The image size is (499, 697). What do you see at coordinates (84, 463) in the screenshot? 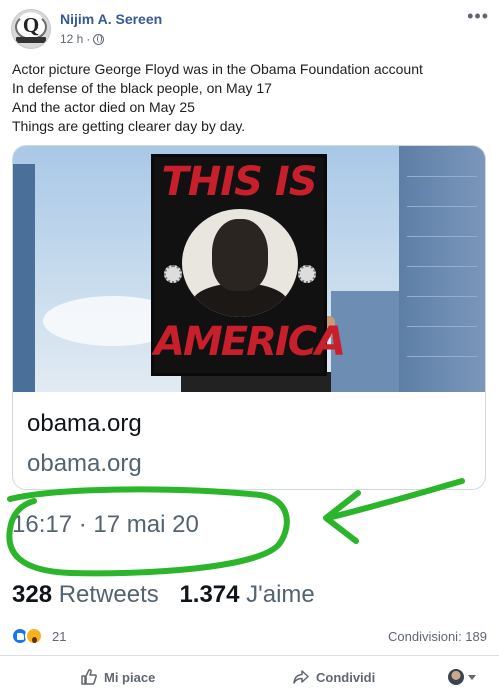
I see `link-domain: obama.org` at bounding box center [84, 463].